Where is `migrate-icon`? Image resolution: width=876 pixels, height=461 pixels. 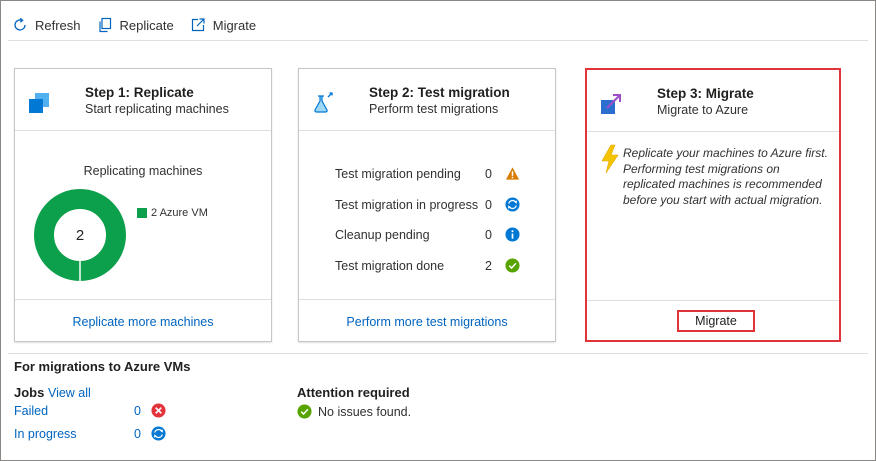
migrate-icon is located at coordinates (611, 104).